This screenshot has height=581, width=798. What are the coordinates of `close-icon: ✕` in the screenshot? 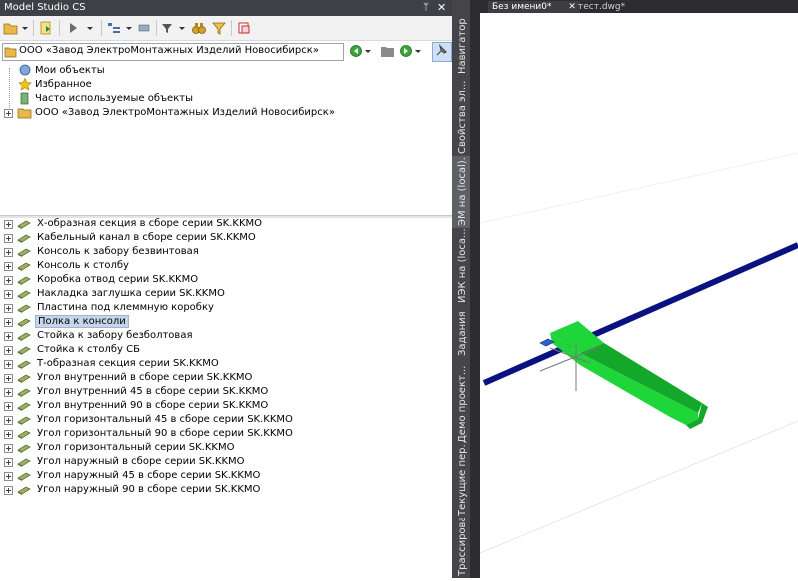 It's located at (441, 8).